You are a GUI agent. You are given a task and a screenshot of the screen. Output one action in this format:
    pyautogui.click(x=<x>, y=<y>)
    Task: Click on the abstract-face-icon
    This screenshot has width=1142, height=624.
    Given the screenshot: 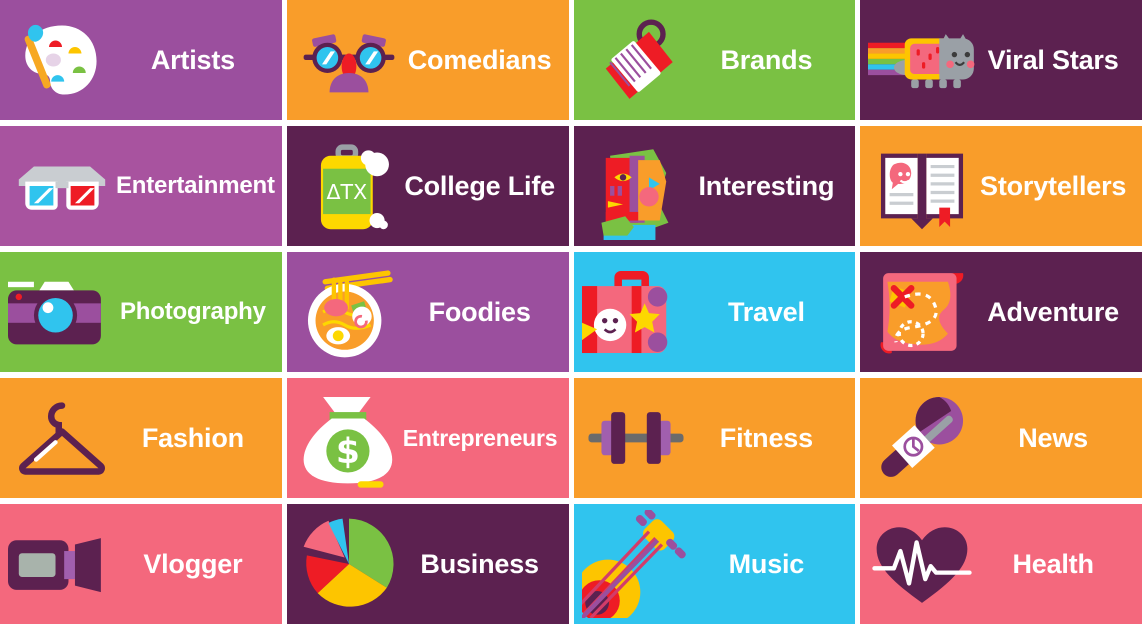 What is the action you would take?
    pyautogui.click(x=636, y=186)
    